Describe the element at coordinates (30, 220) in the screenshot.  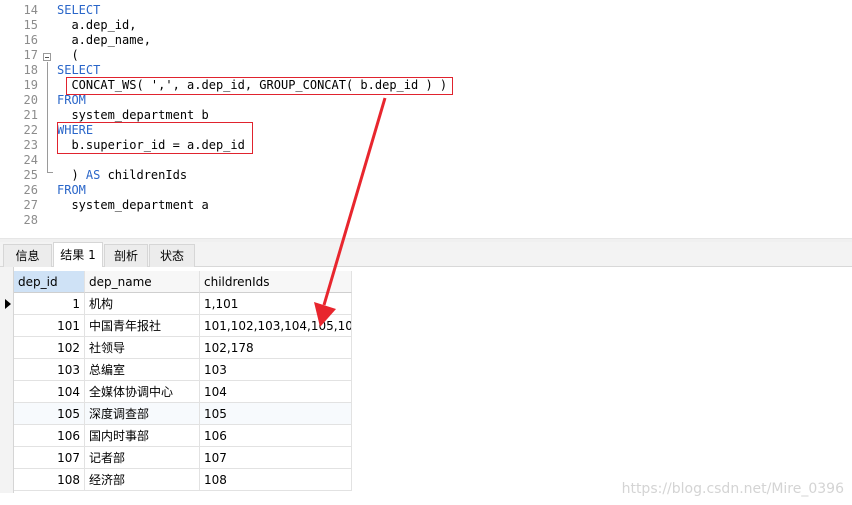
I see `line-number: 28` at that location.